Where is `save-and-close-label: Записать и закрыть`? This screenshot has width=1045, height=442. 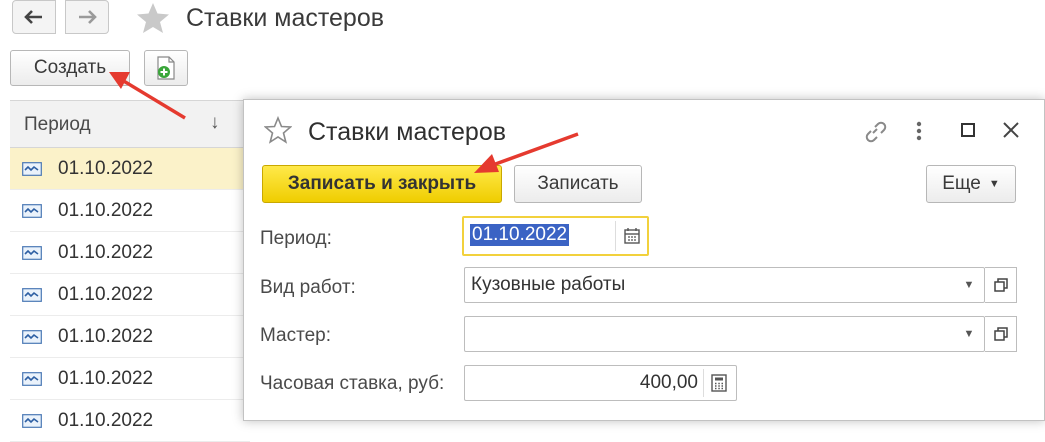 save-and-close-label: Записать и закрыть is located at coordinates (382, 183).